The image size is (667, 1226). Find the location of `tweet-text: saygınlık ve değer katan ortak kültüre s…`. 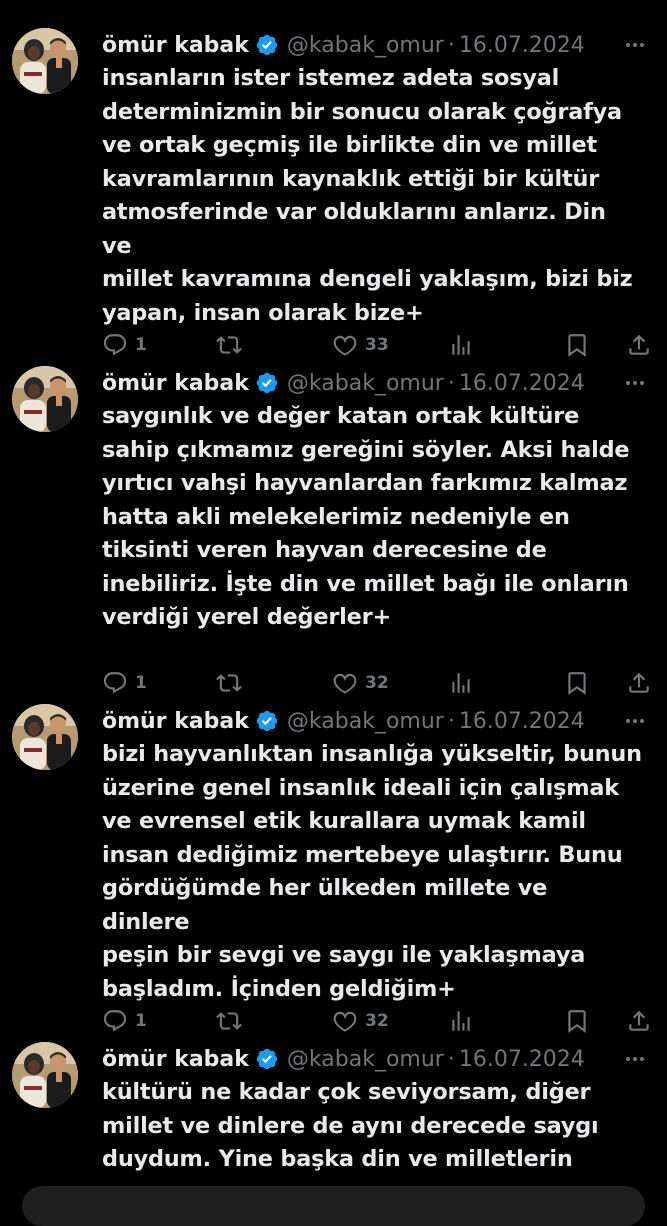

tweet-text: saygınlık ve değer katan ortak kültüre s… is located at coordinates (366, 516).